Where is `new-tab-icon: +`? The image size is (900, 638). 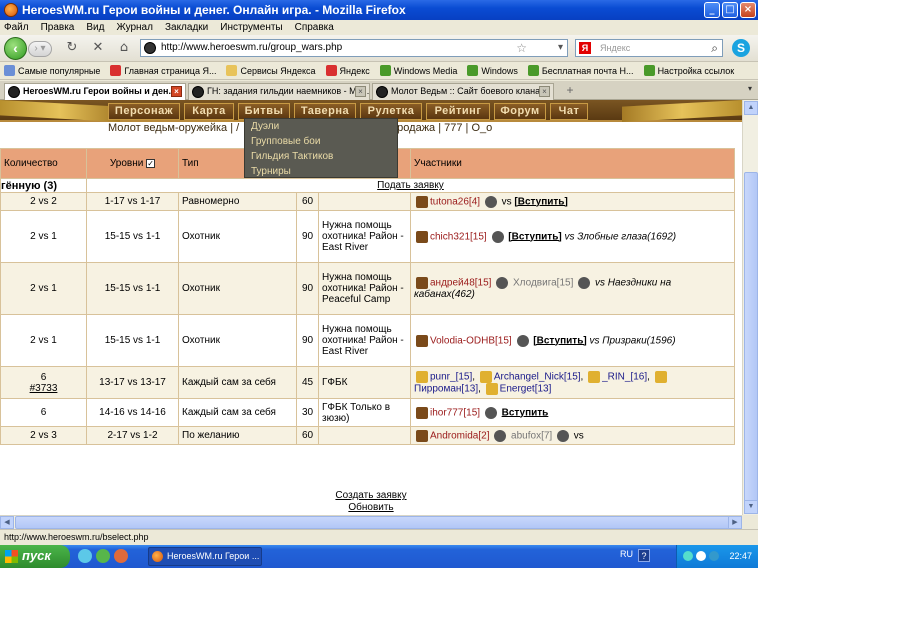 new-tab-icon: + is located at coordinates (570, 91).